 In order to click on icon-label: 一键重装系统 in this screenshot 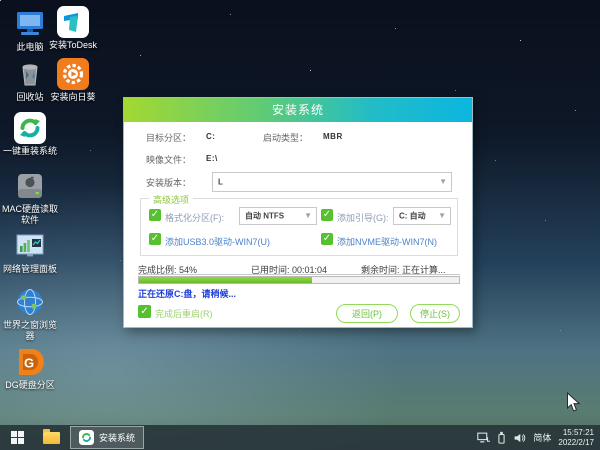, I will do `click(29, 151)`.